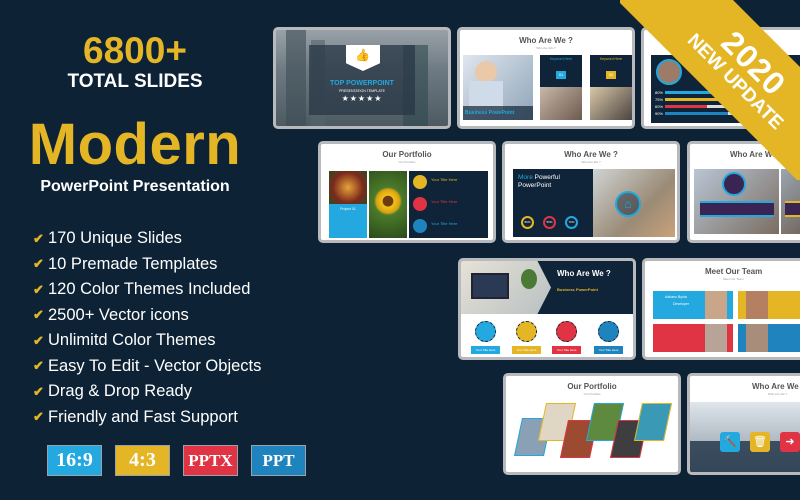 The image size is (800, 500). What do you see at coordinates (135, 81) in the screenshot?
I see `slide-count-label: TOTAL SLIDES` at bounding box center [135, 81].